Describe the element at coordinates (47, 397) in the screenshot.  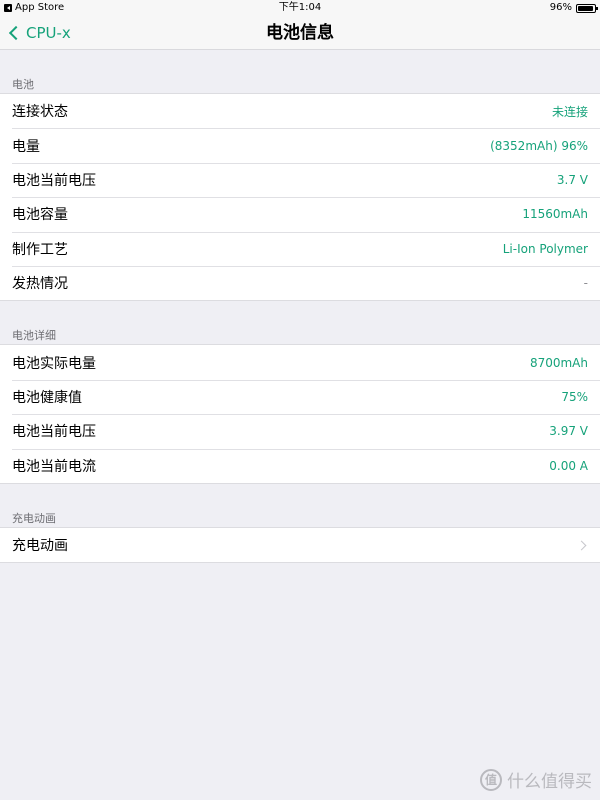
I see `row-label: 电池健康值` at that location.